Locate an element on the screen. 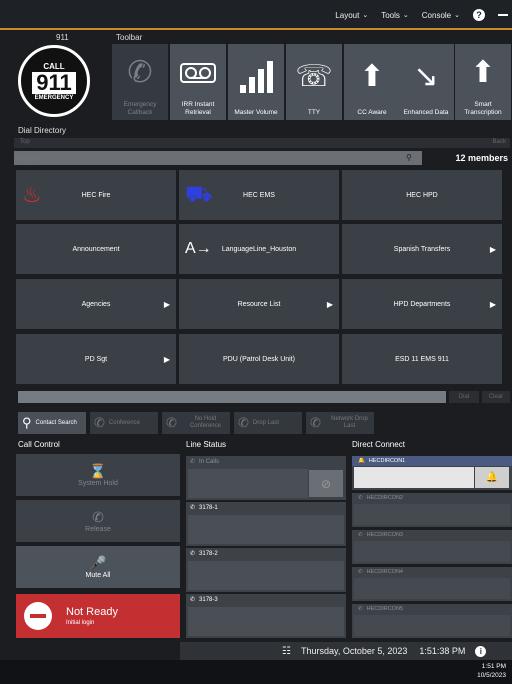 This screenshot has width=512, height=684. irr-instant-retrieval-button: IRR Instant Retrieval is located at coordinates (198, 82).